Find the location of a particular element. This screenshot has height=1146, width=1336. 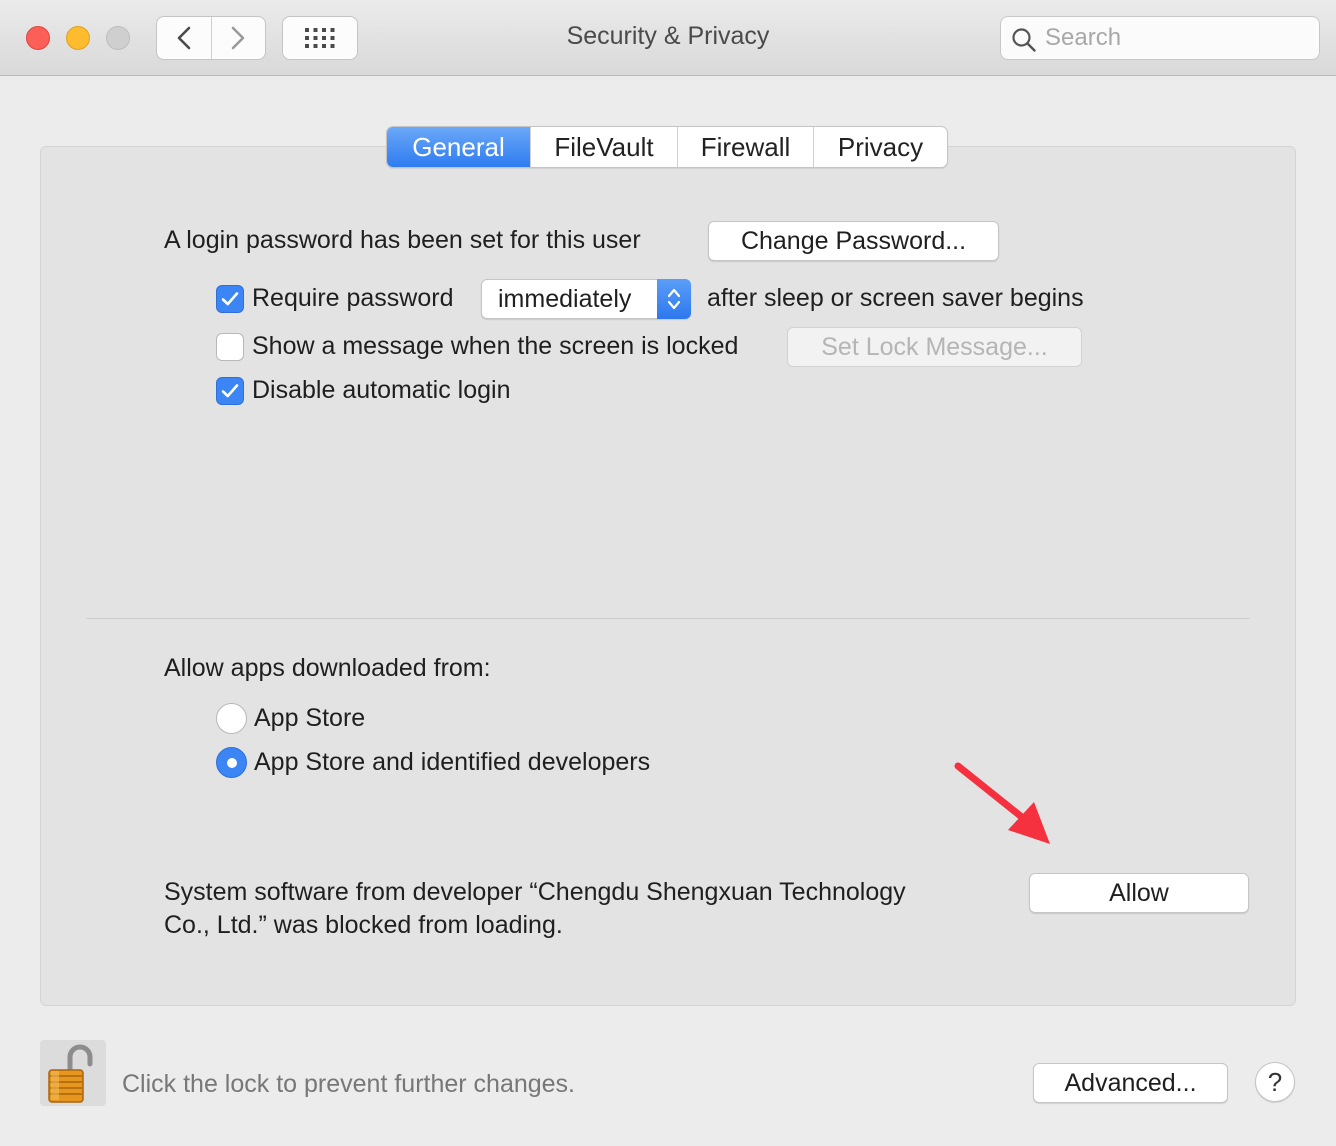

require-password-delay-select: immediately is located at coordinates (586, 299).